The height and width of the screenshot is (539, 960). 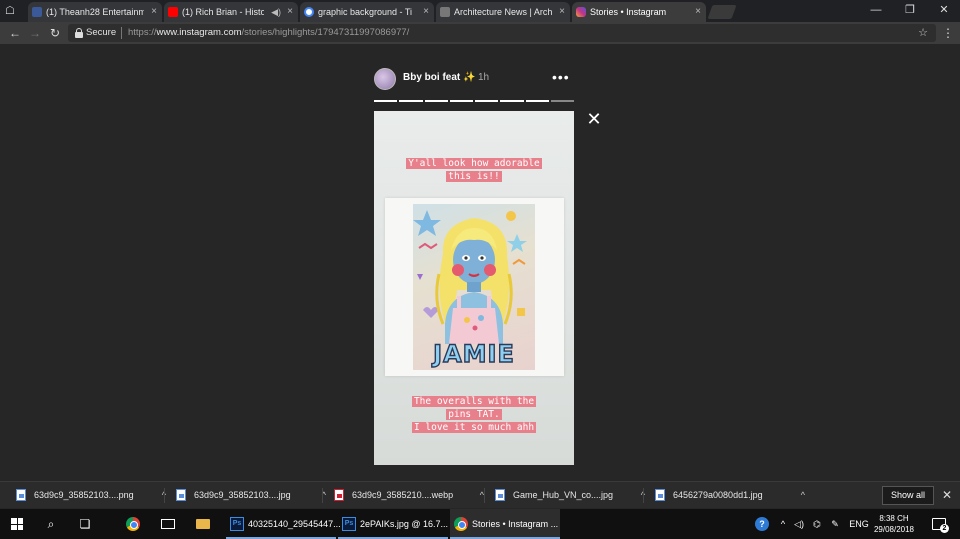 I want to click on tab-architecture-news: Architecture News | Arch ×, so click(x=503, y=12).